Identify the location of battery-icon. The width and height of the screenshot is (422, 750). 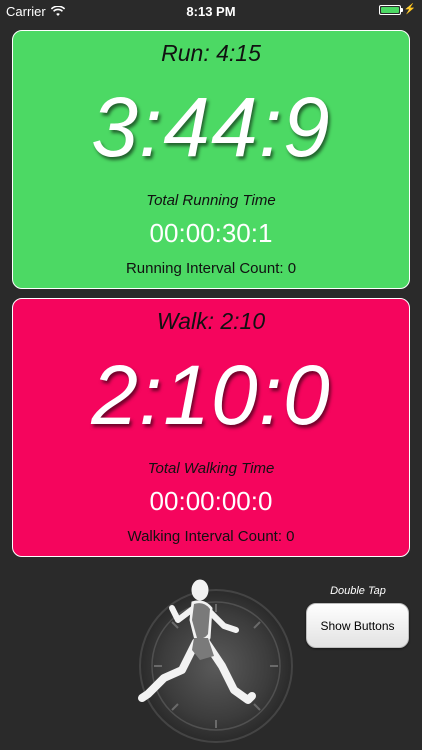
(390, 9).